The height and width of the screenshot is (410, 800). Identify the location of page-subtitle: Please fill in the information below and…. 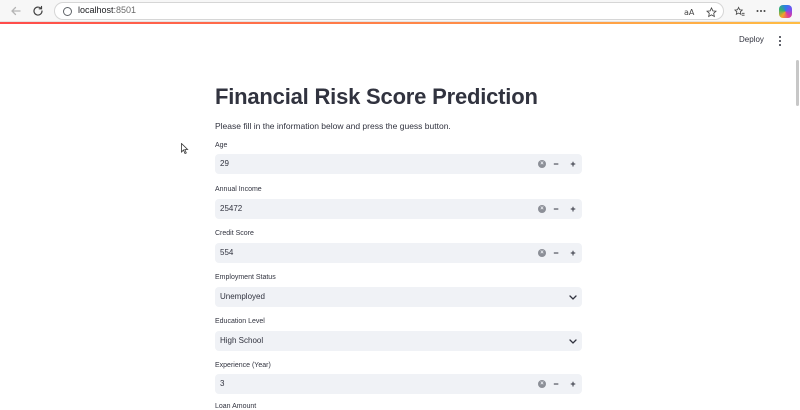
(333, 126).